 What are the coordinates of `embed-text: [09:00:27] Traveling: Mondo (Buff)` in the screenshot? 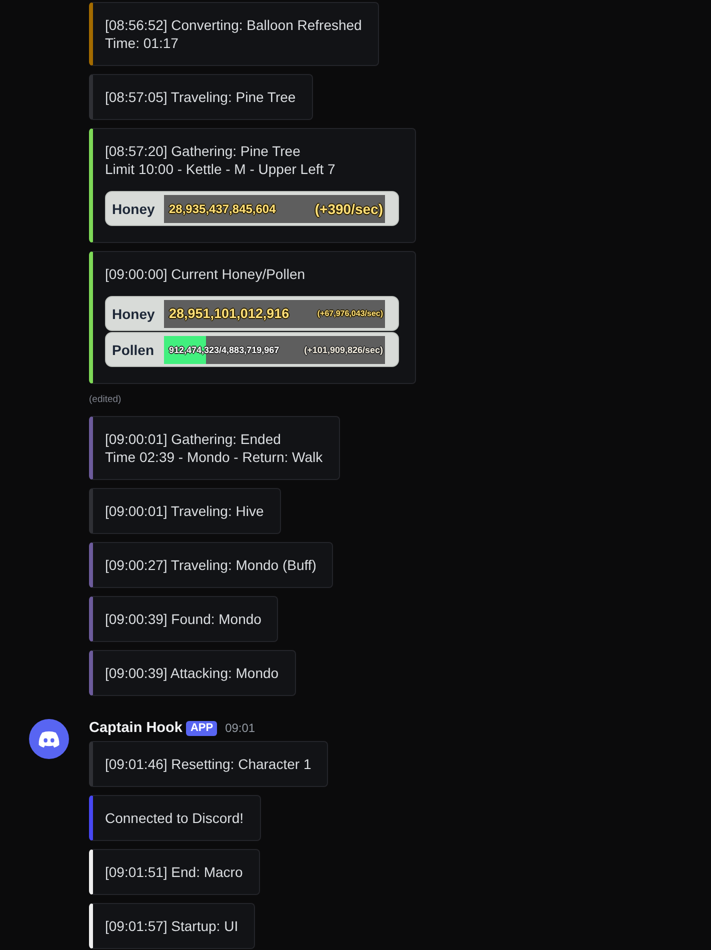 It's located at (210, 565).